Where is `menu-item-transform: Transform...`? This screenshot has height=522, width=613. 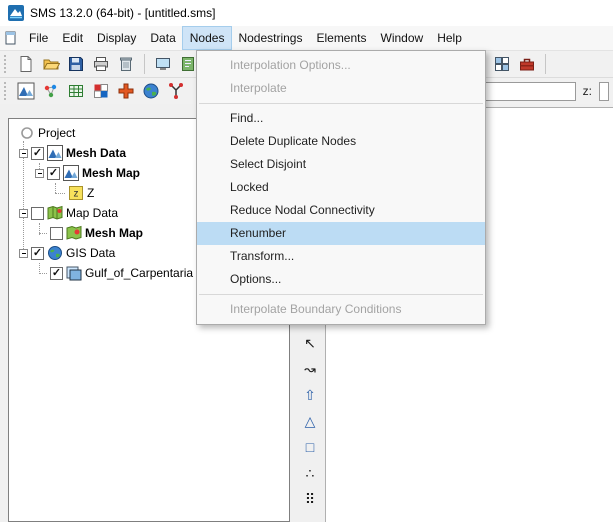 menu-item-transform: Transform... is located at coordinates (341, 256).